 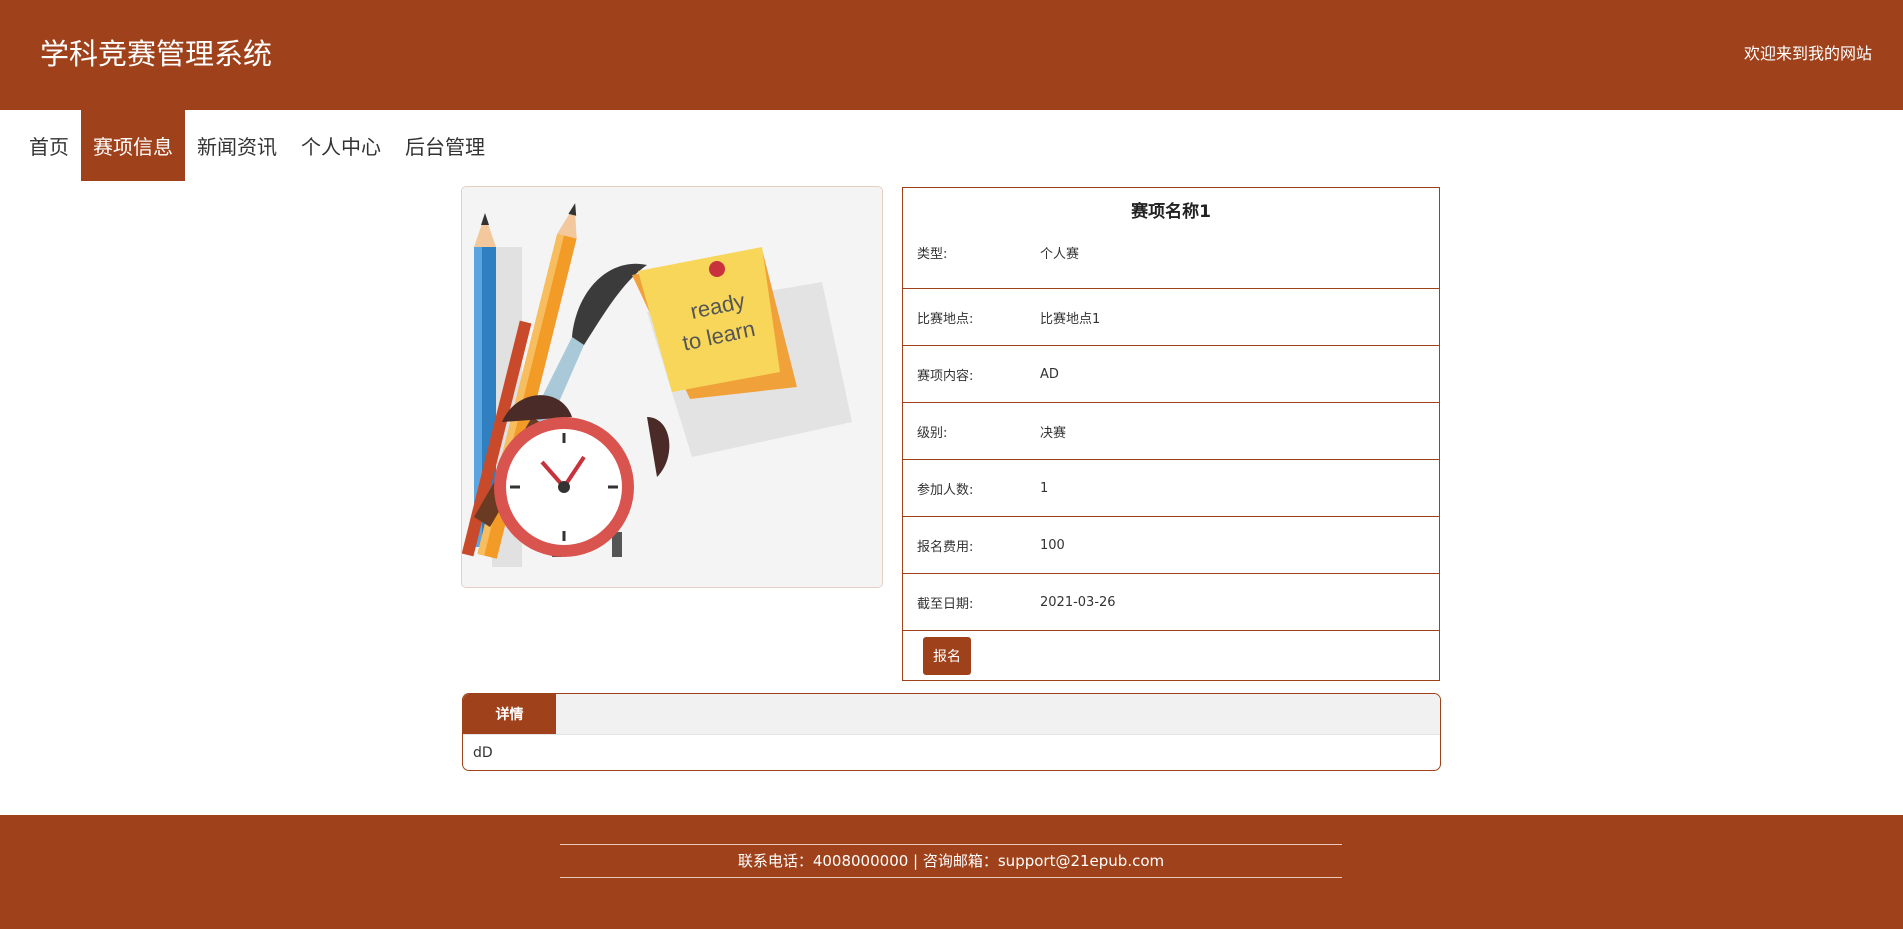 I want to click on info-label: 截至日期:, so click(x=945, y=604).